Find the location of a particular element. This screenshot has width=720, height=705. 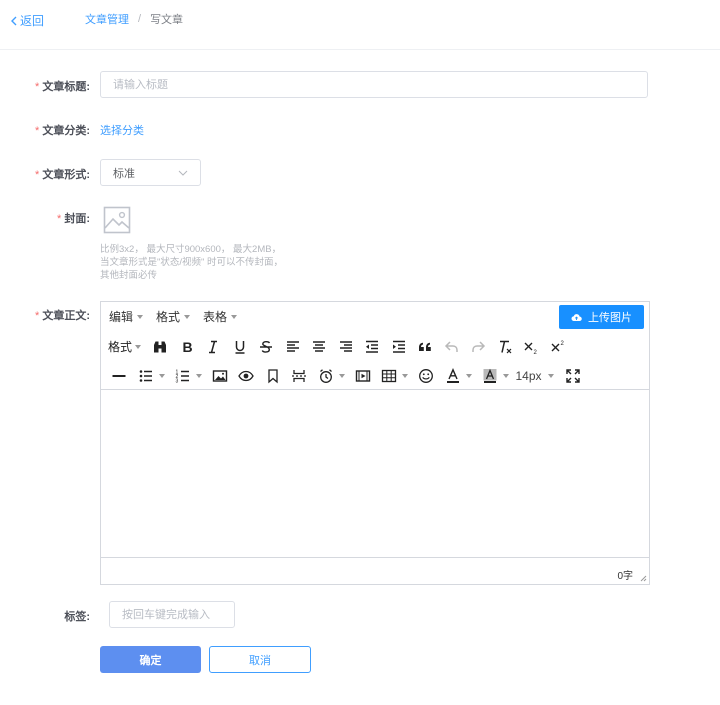

redo-button is located at coordinates (478, 347).